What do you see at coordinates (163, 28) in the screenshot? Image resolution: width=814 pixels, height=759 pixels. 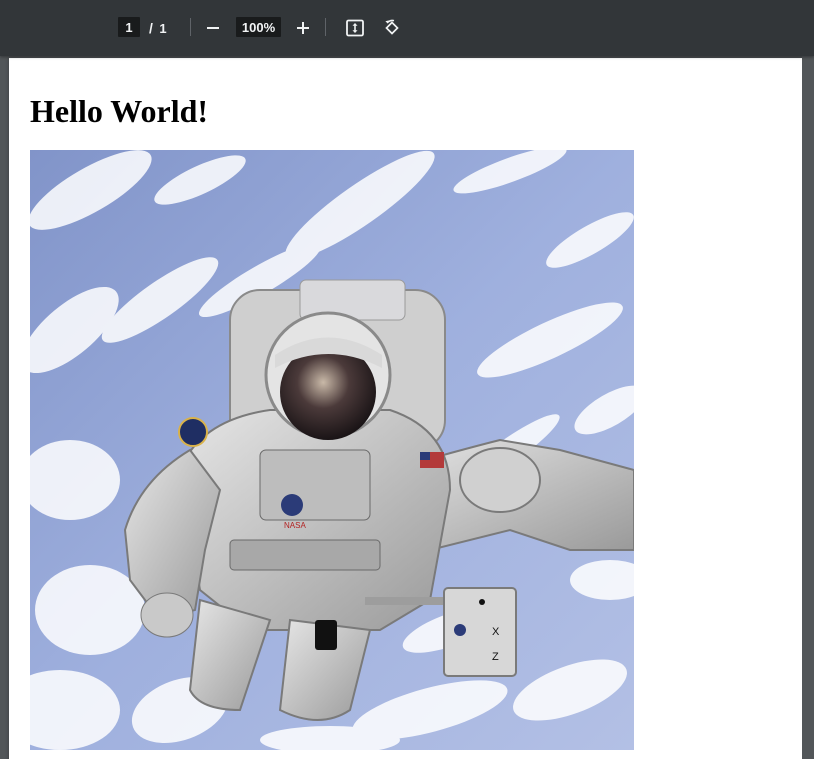 I see `page-total: 1` at bounding box center [163, 28].